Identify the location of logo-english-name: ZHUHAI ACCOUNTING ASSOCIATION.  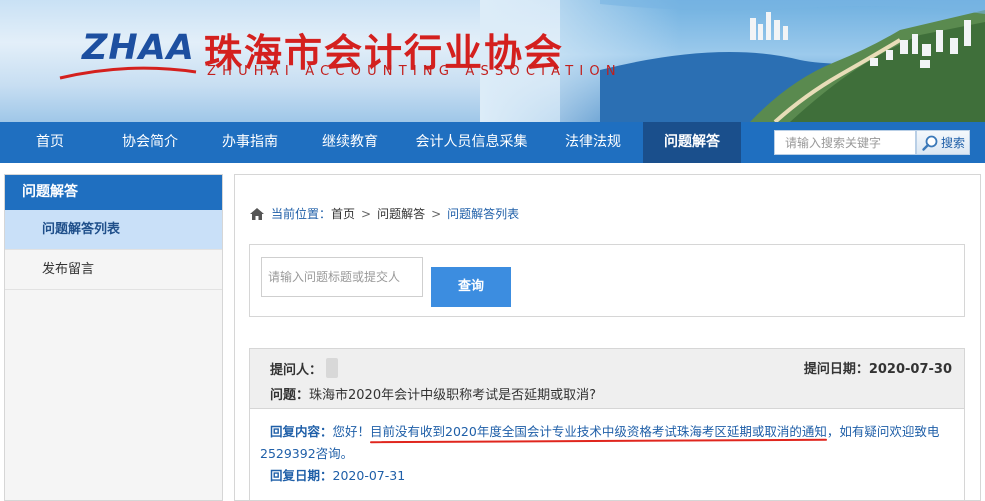
(414, 71).